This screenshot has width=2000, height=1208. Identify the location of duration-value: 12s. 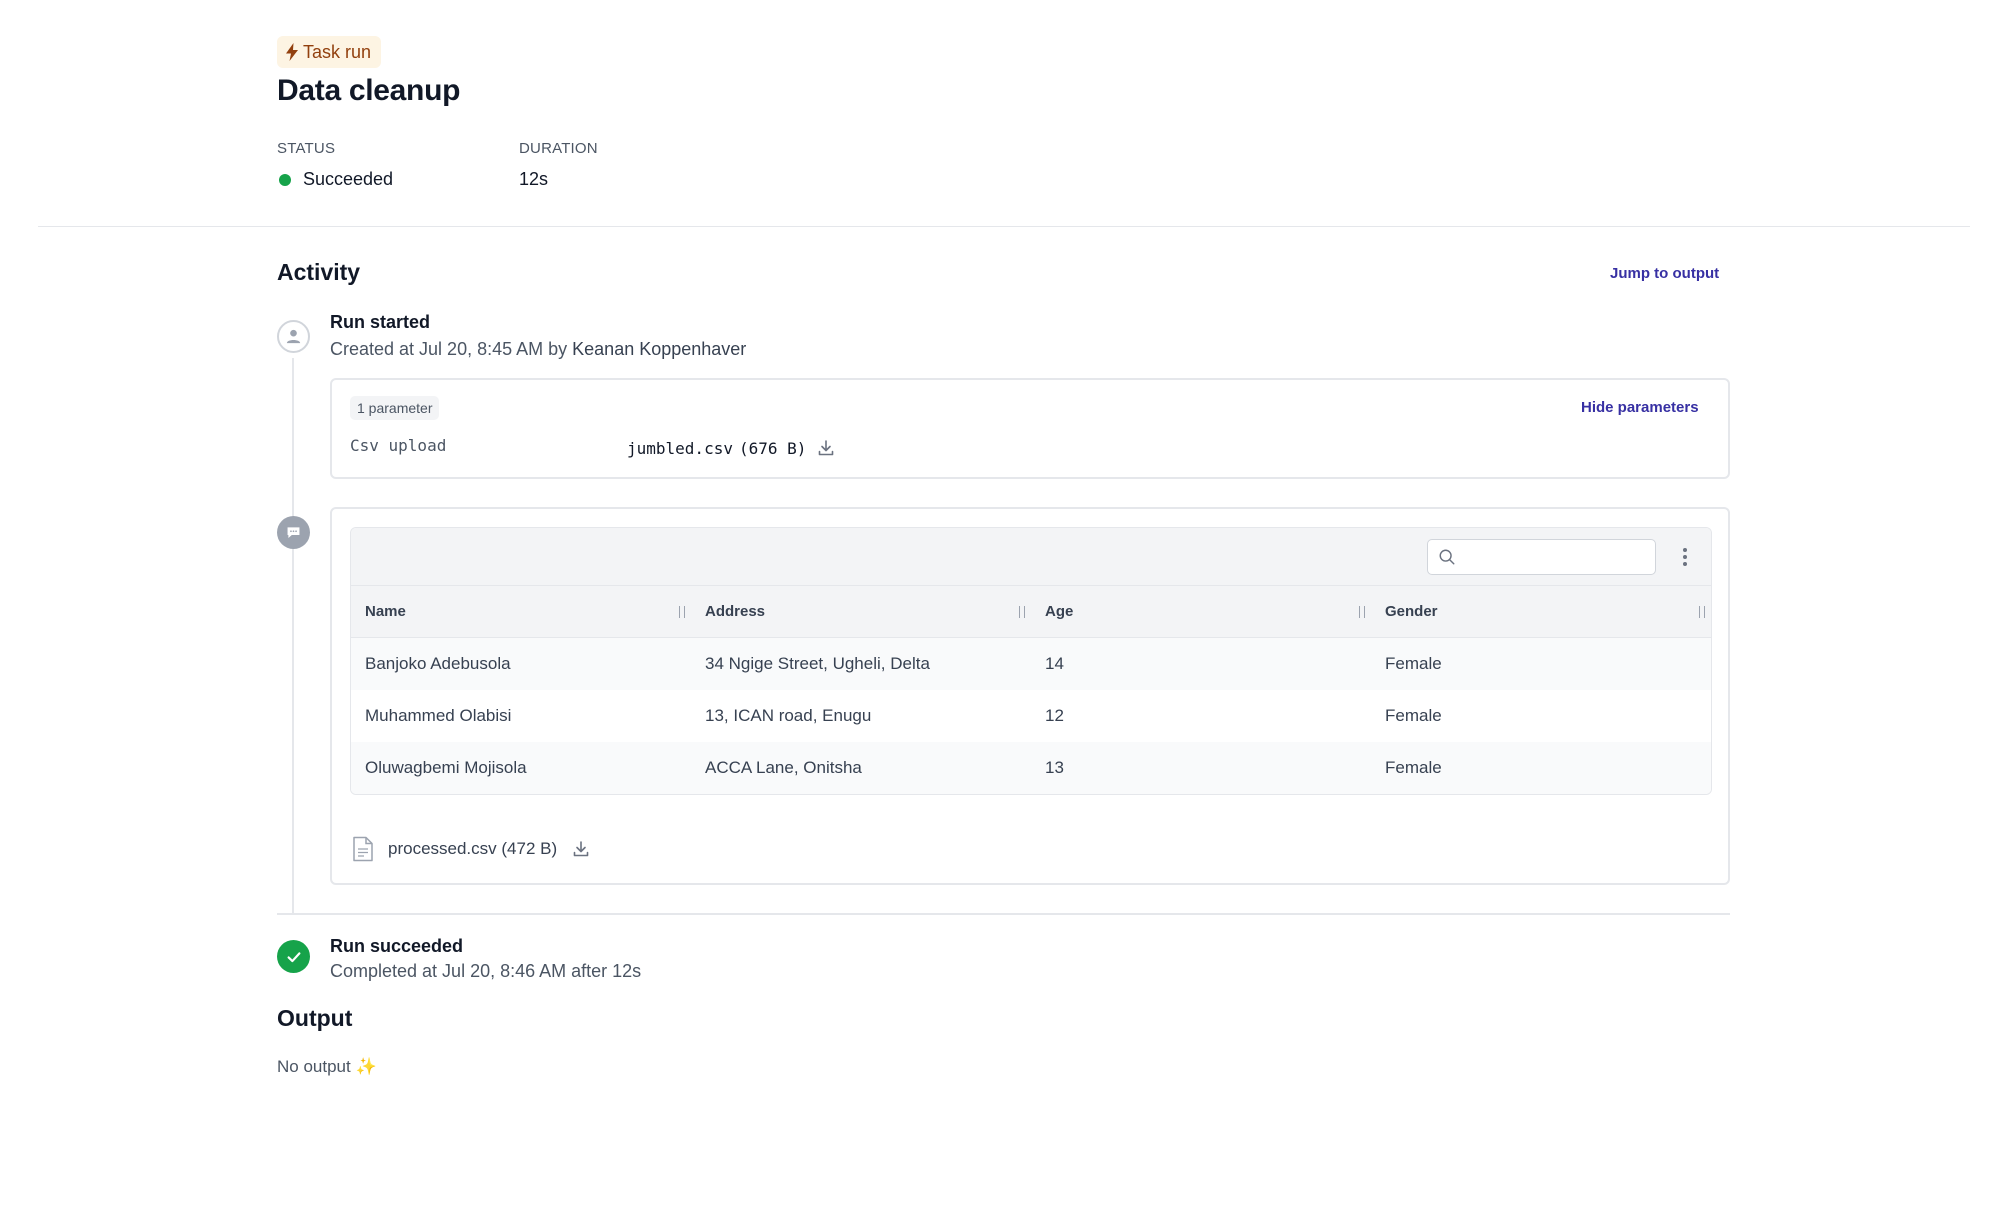
(534, 179).